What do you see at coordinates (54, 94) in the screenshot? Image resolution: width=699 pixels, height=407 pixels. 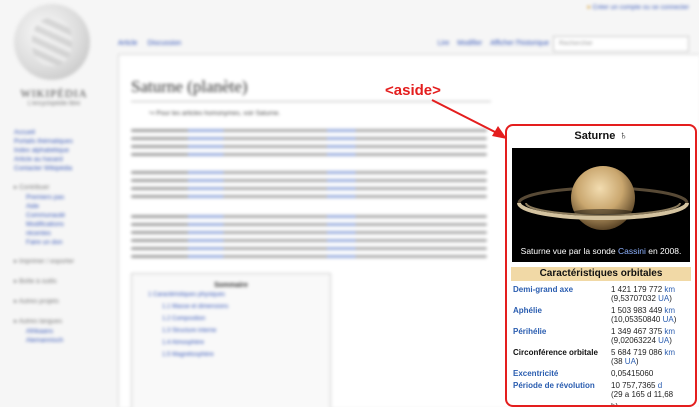 I see `wikipedia-wordmark: WIKIPÉDIA` at bounding box center [54, 94].